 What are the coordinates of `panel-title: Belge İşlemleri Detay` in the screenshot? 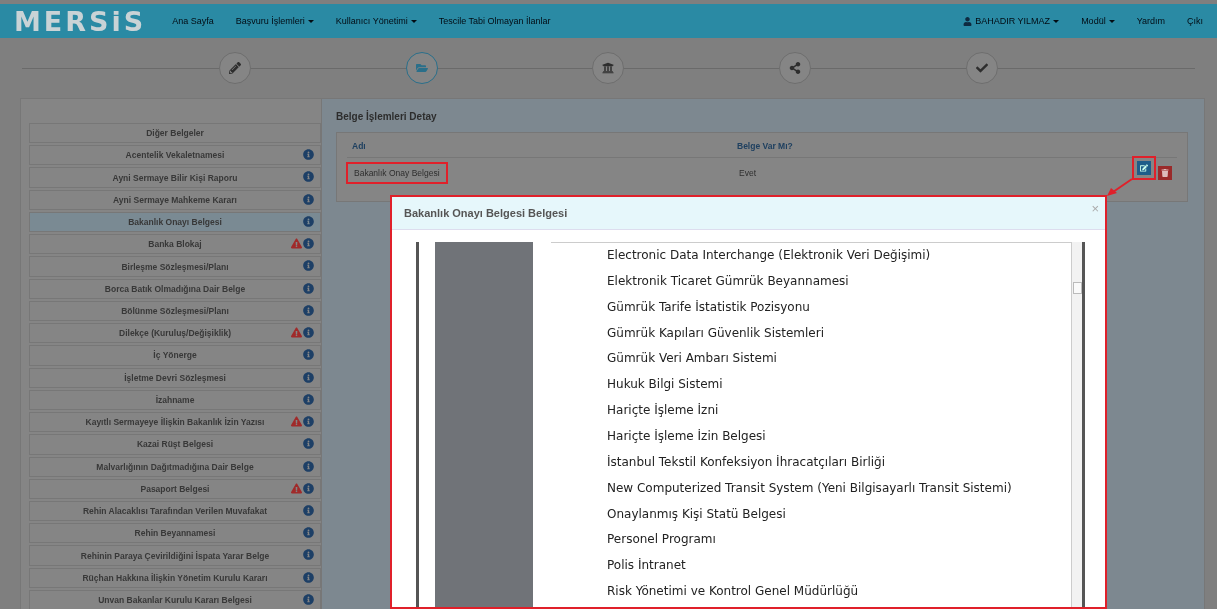 It's located at (387, 116).